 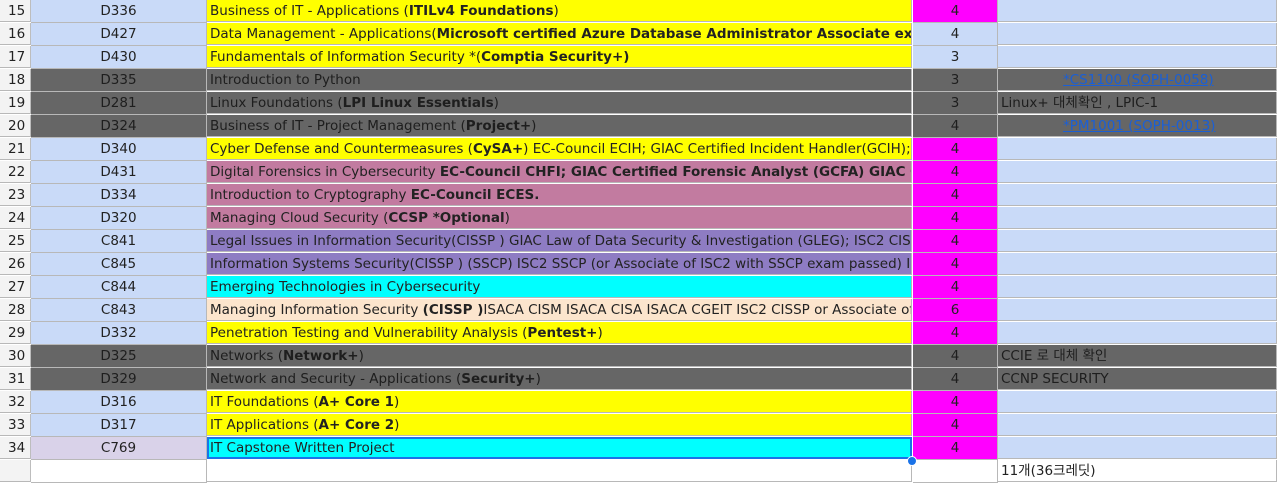 I want to click on row-number: 33, so click(x=15, y=425).